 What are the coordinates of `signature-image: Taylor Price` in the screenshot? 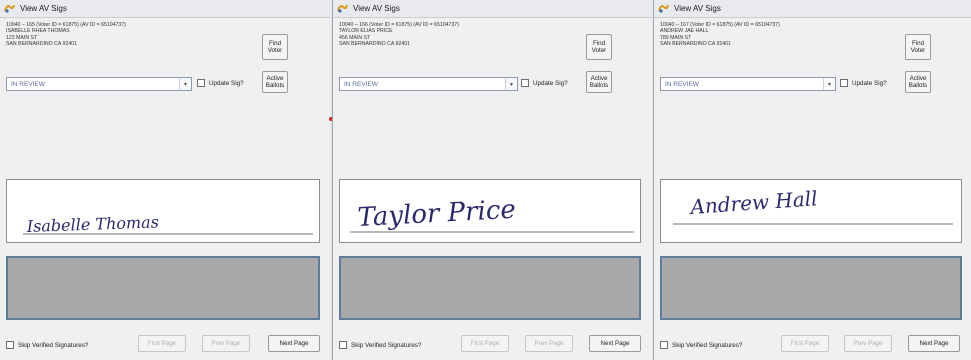 It's located at (490, 211).